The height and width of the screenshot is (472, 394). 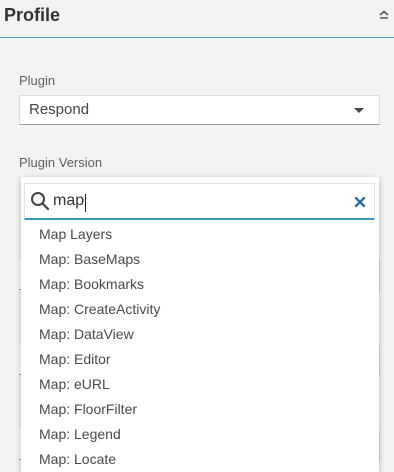 I want to click on collapse-button, so click(x=384, y=15).